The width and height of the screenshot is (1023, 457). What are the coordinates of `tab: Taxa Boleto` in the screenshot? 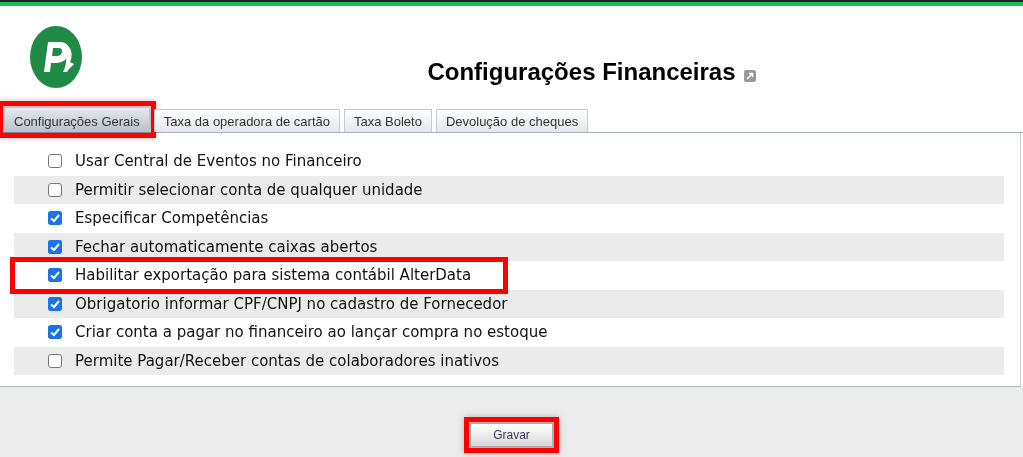 It's located at (387, 120).